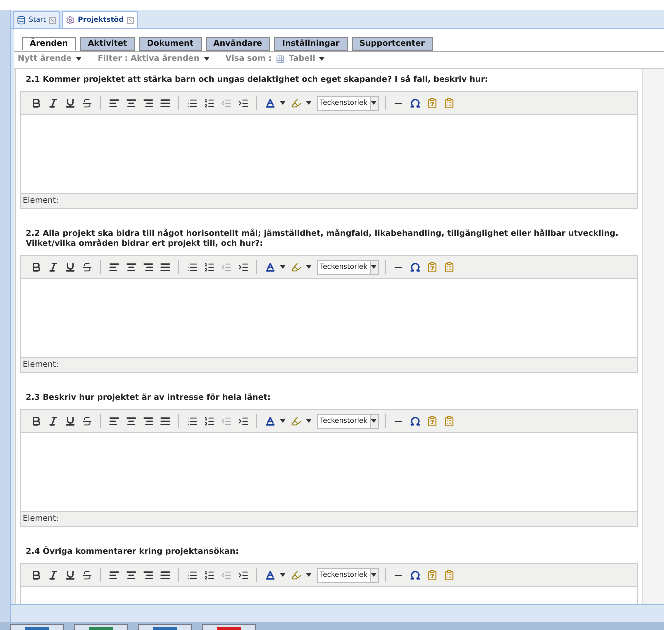 Image resolution: width=664 pixels, height=630 pixels. I want to click on question-label: 2.2 Alla projekt ska bidra till något horisontellt mål; jämställdhet, mångfald, likabehandling, tillgänglighet eller hållbar utveckling. Vilket/vilka områden bidrar ert projekt till, och hur?:, so click(322, 239).